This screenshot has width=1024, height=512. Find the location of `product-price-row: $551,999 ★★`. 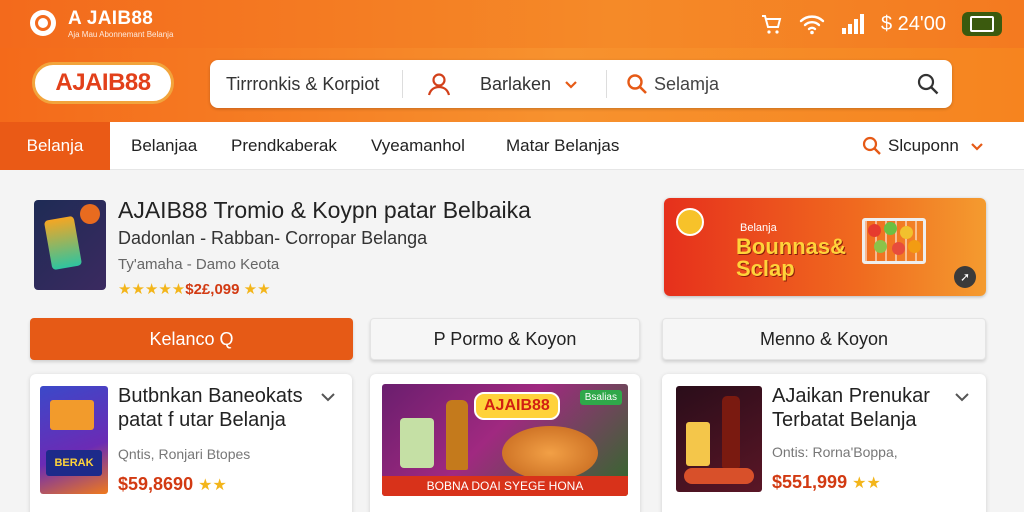

product-price-row: $551,999 ★★ is located at coordinates (826, 482).